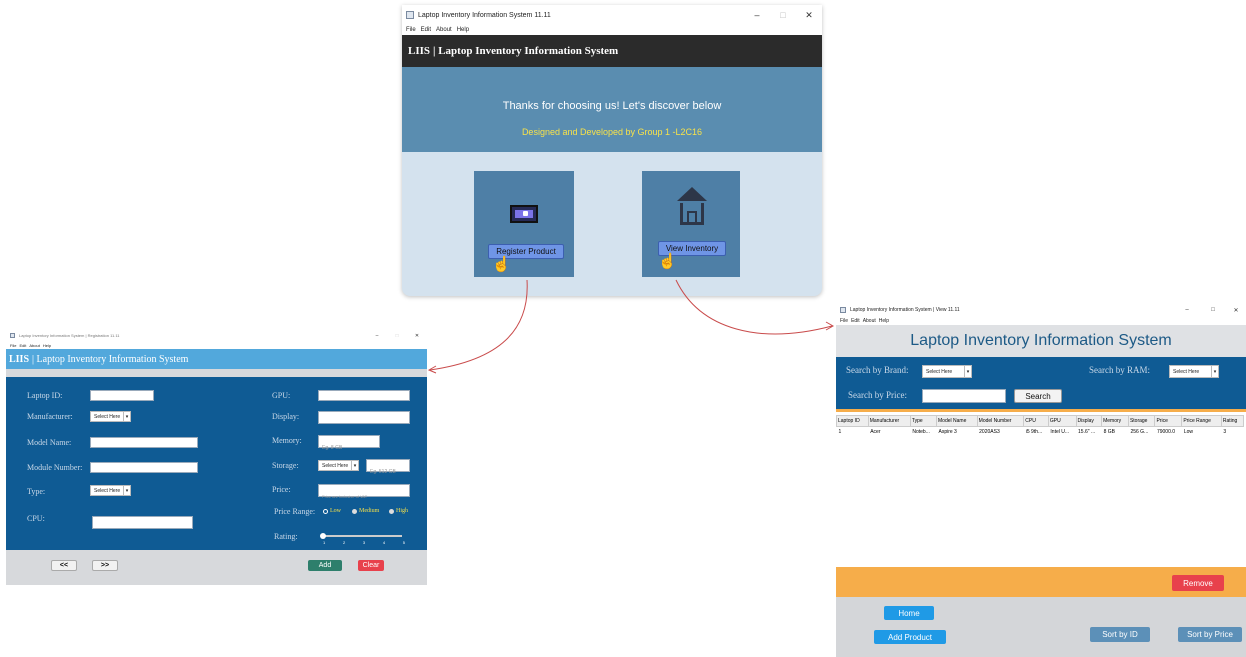 This screenshot has height=657, width=1246. What do you see at coordinates (325, 565) in the screenshot?
I see `add-button: Add` at bounding box center [325, 565].